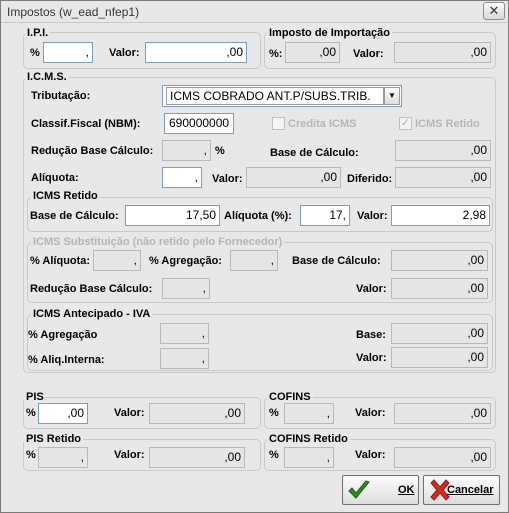 The image size is (509, 513). I want to click on subst-agregacao-label: % Agregação:, so click(185, 261).